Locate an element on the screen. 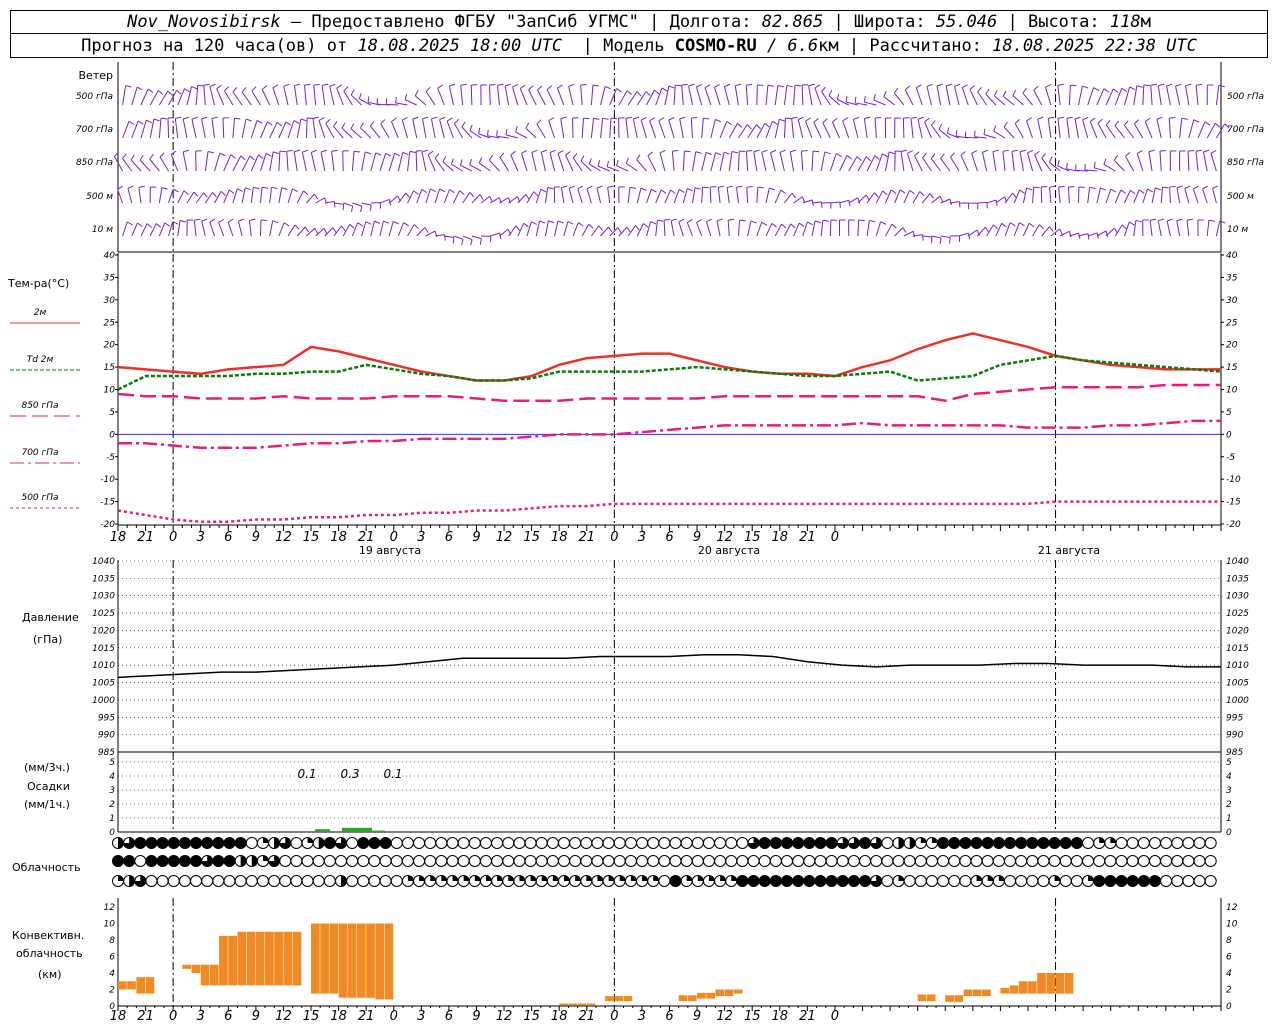 The image size is (1280, 1024). conv-ytick-left: 6 is located at coordinates (112, 958).